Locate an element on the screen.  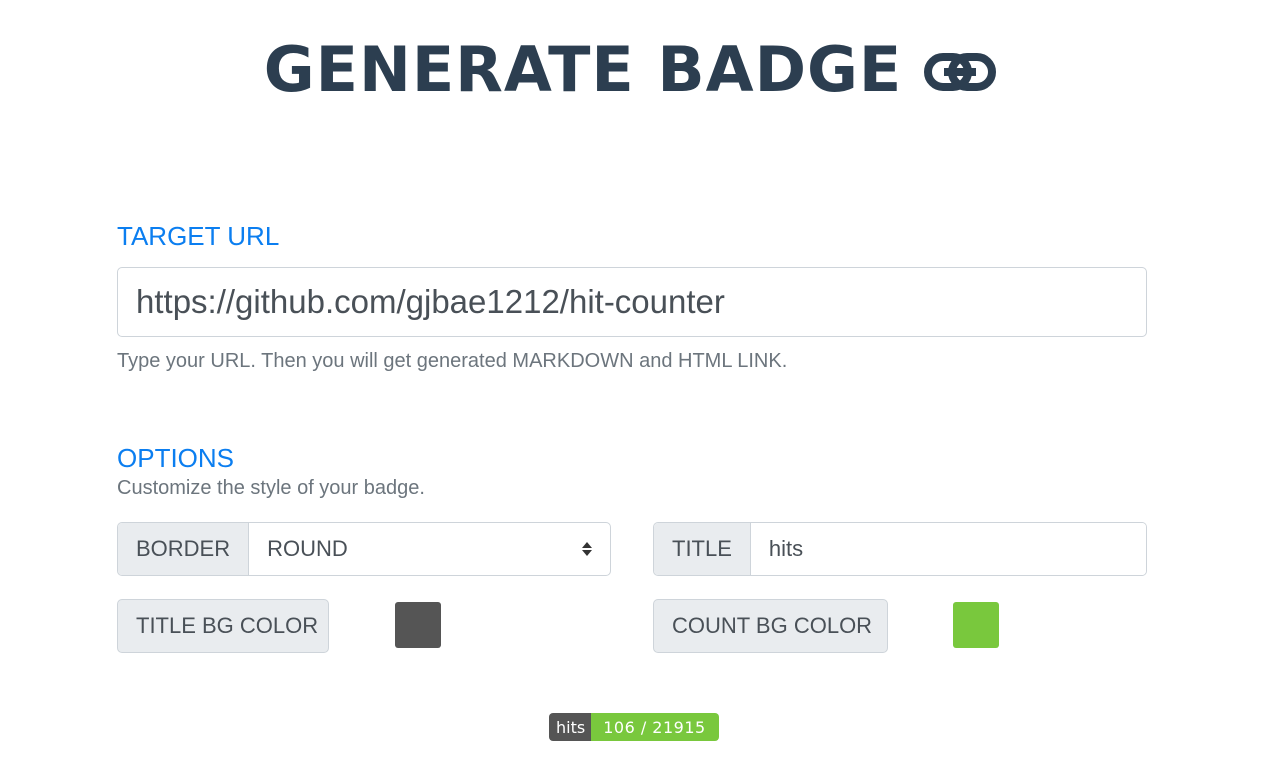
border-label: BORDER is located at coordinates (184, 549).